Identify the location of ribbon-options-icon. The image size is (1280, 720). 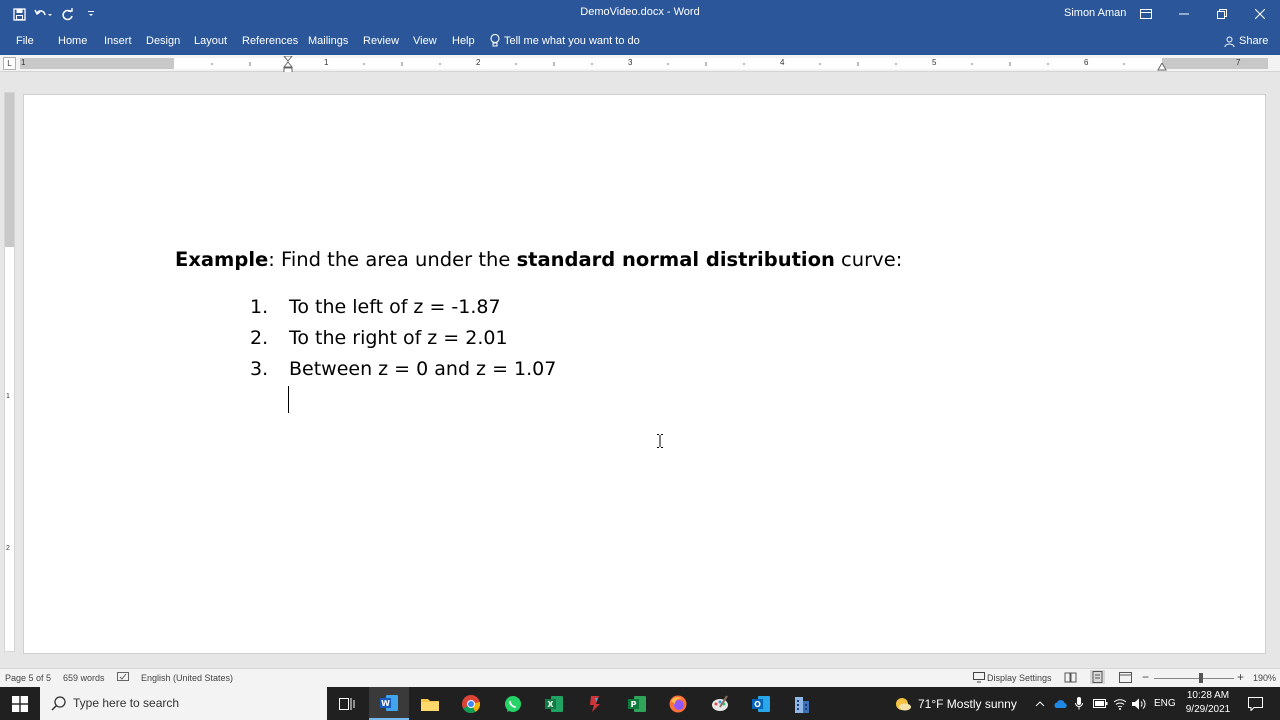
(1146, 14).